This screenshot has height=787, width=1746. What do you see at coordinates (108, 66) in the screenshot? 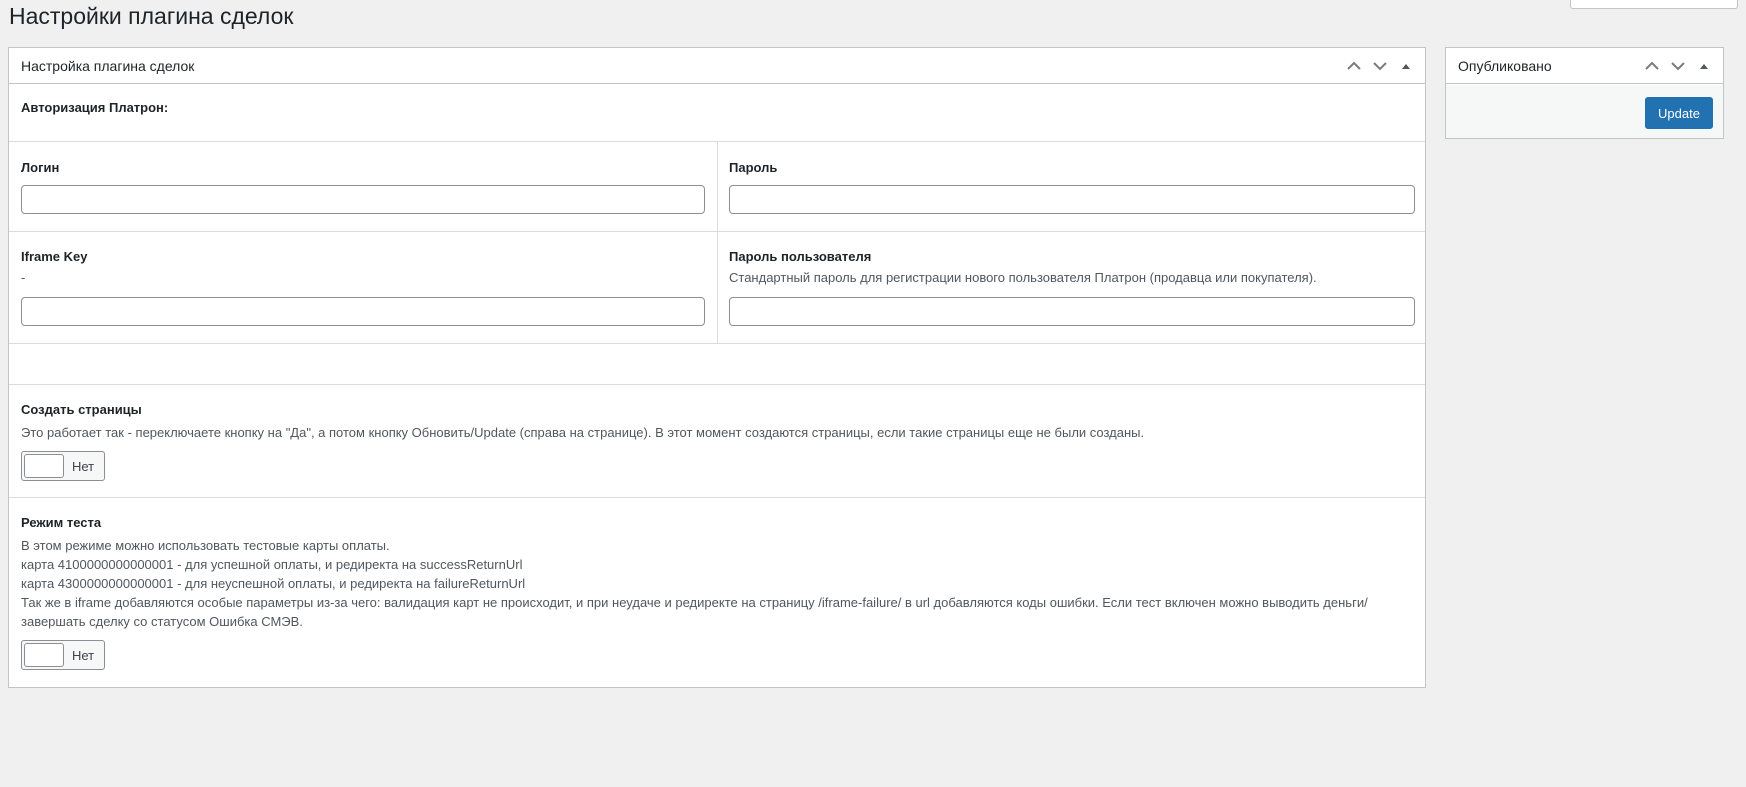
I see `box-title: Настройка плагина сделок` at bounding box center [108, 66].